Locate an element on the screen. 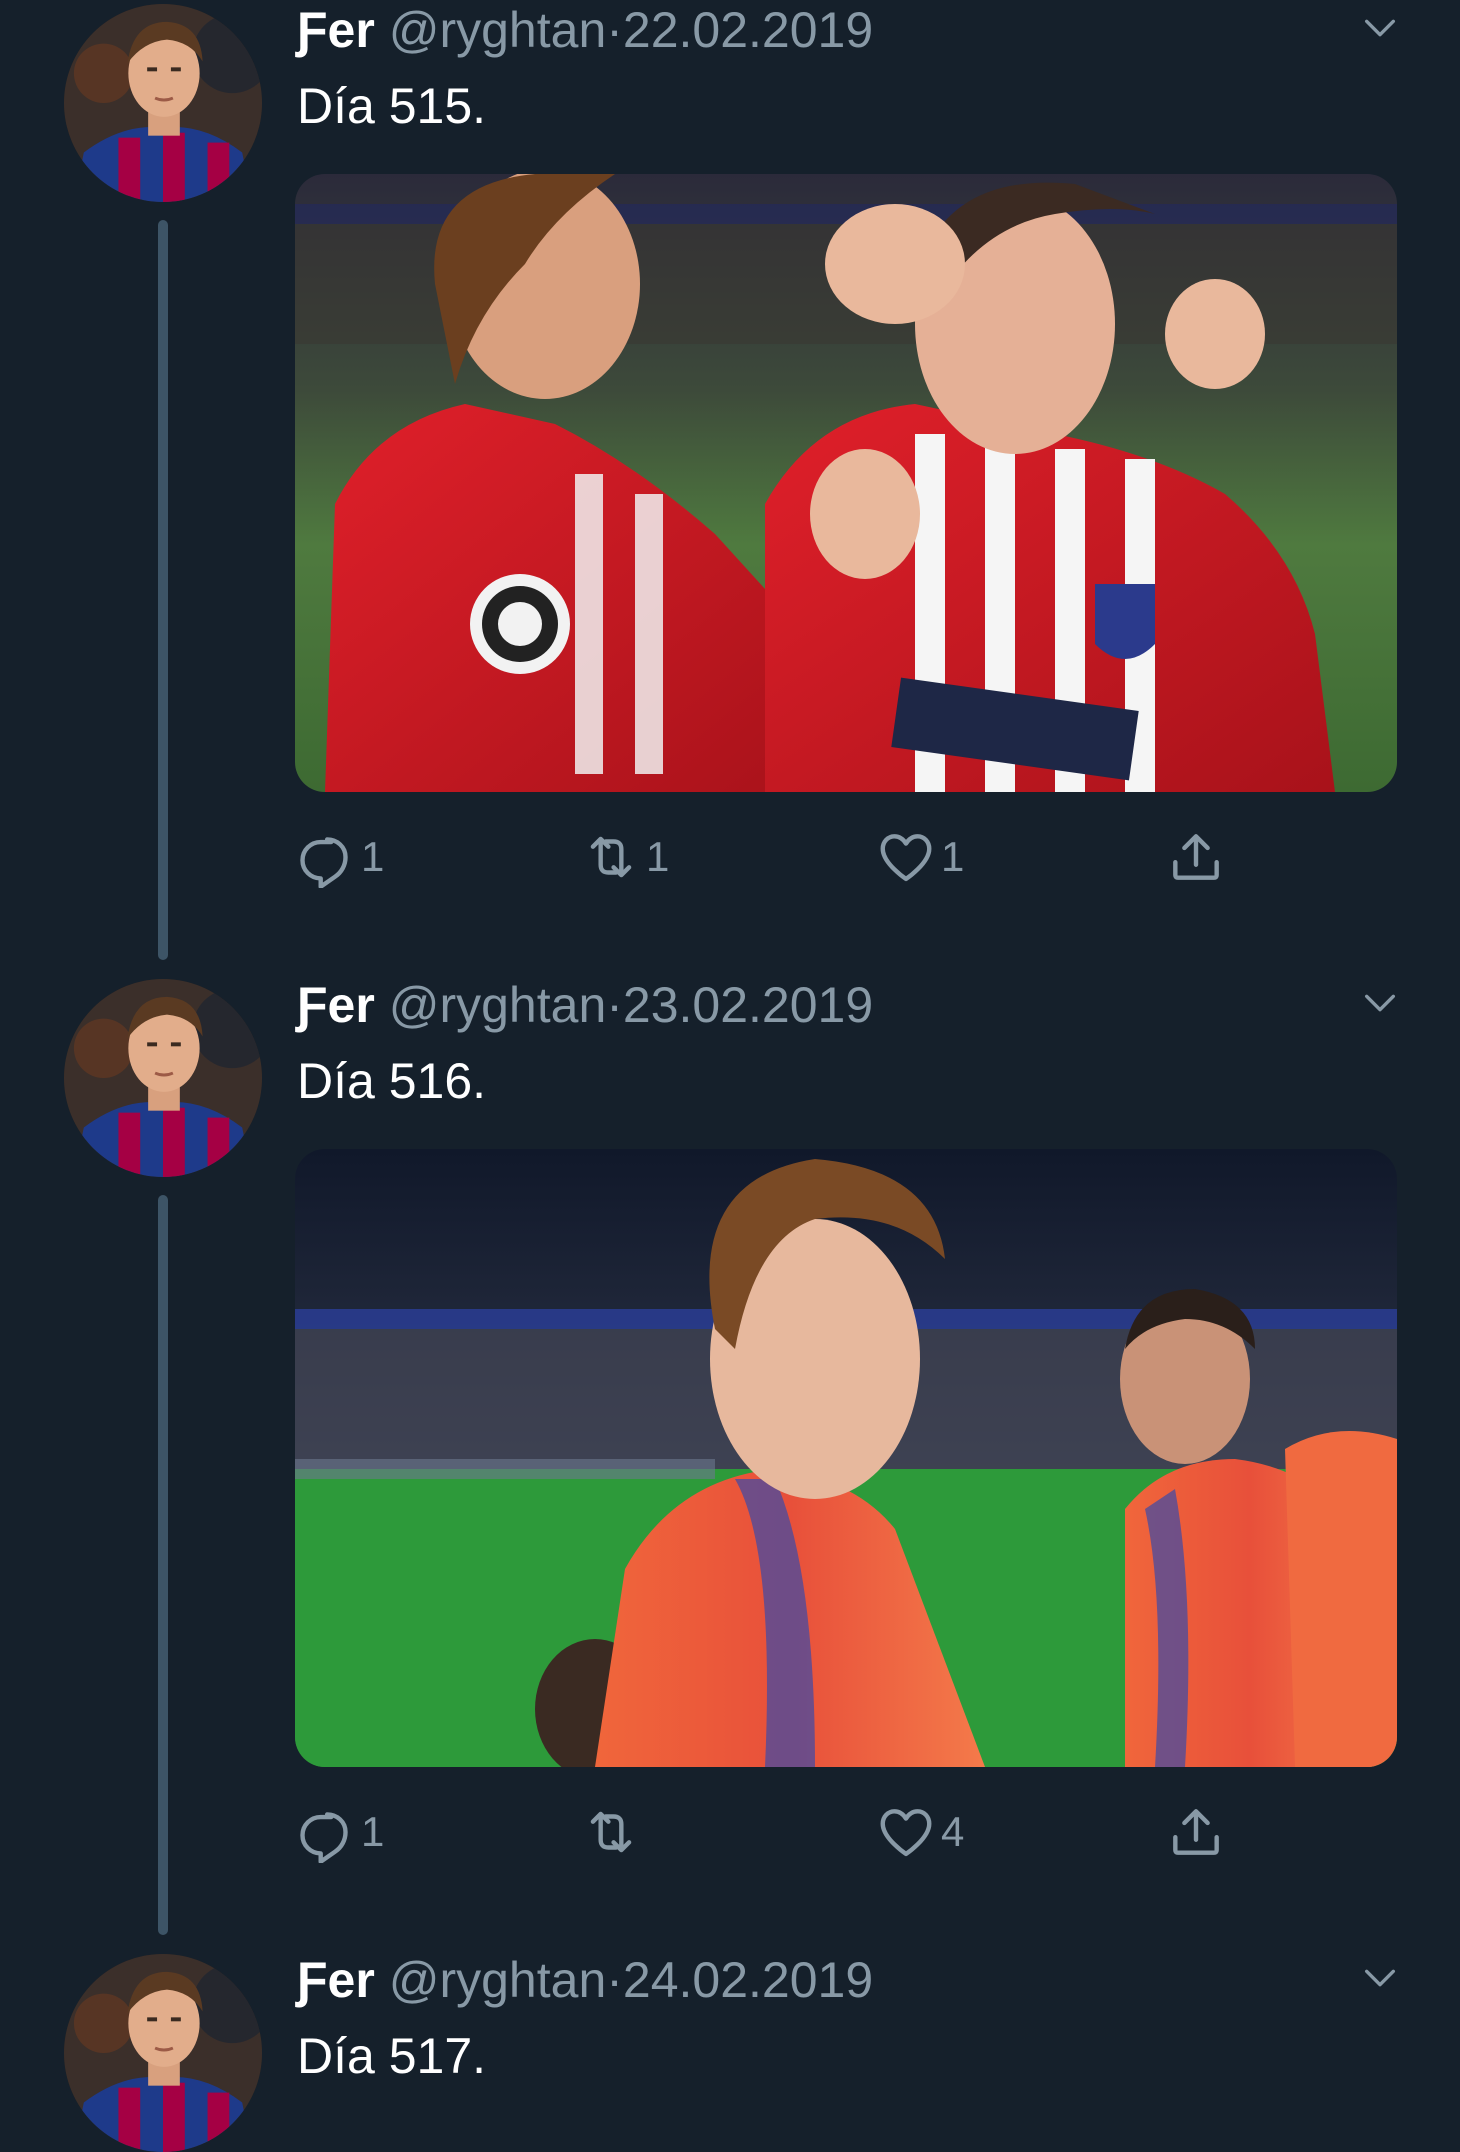 Image resolution: width=1460 pixels, height=2152 pixels. retweet-button: 1 is located at coordinates (624, 857).